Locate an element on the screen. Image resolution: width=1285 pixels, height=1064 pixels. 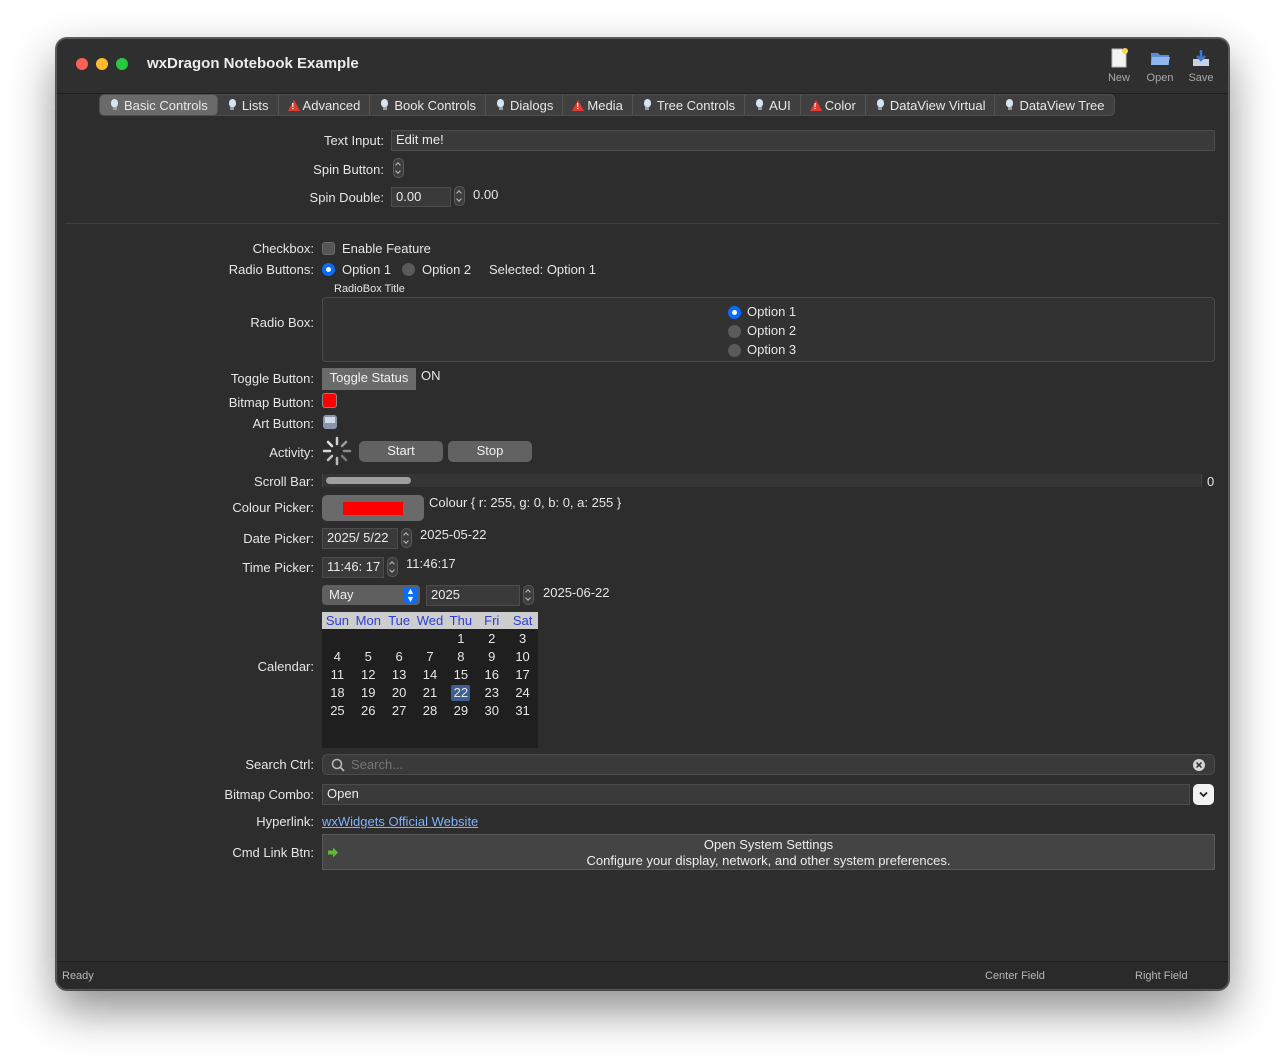
calendar-readout: 2025-06-22 is located at coordinates (576, 592).